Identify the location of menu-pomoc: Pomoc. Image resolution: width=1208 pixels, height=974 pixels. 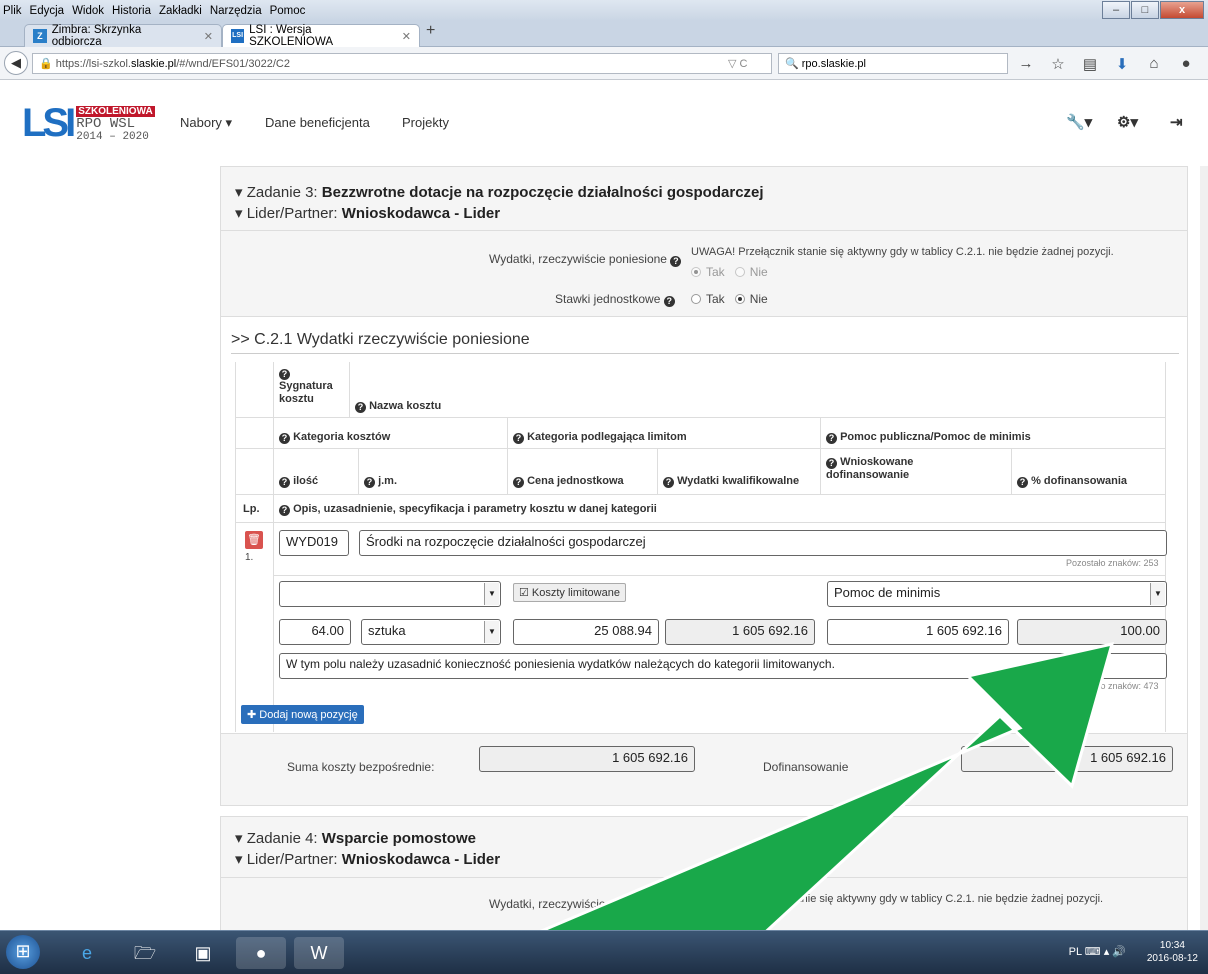
(288, 11).